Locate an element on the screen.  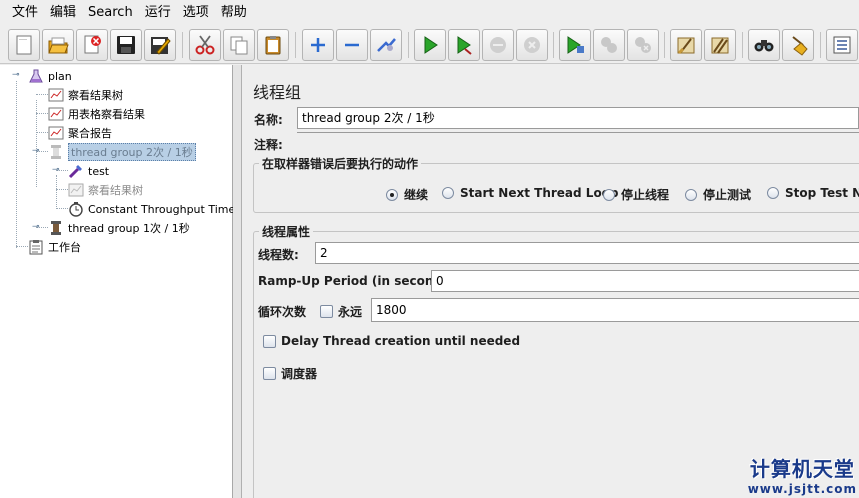
timer-icon is located at coordinates (76, 209).